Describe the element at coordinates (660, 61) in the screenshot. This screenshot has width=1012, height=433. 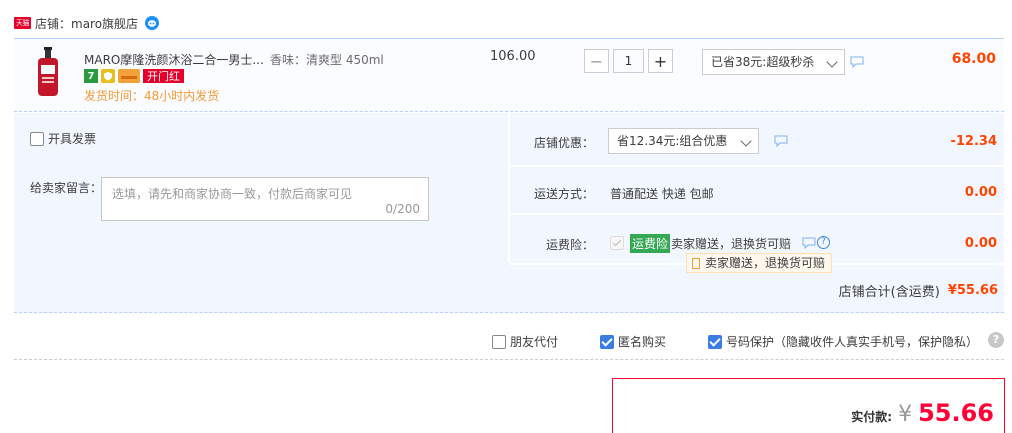
I see `increase-quantity-button: +` at that location.